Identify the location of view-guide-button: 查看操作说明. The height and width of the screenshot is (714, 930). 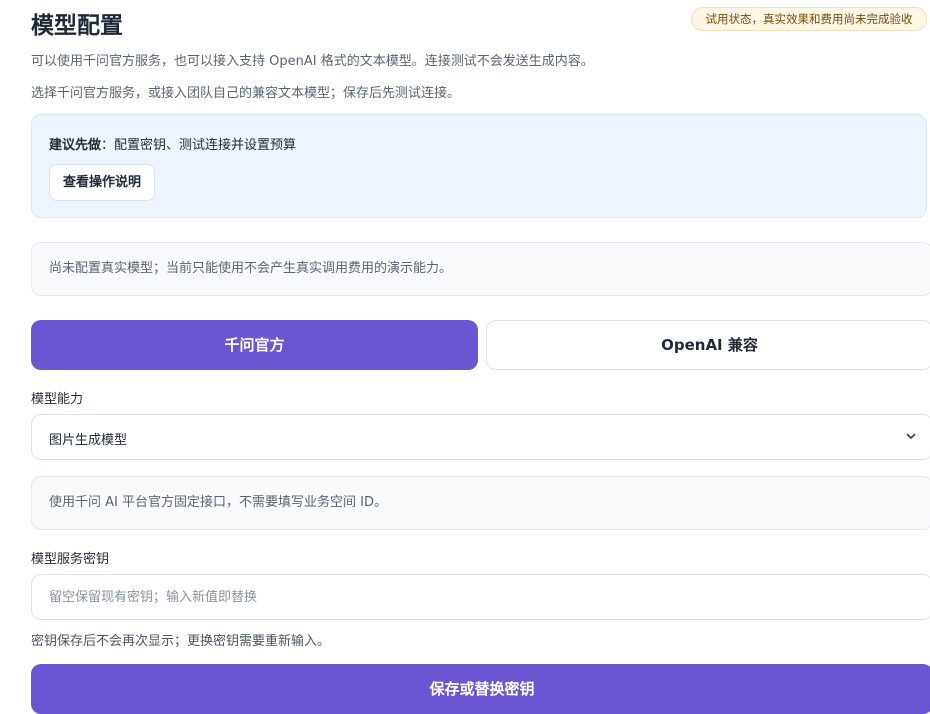
(102, 182).